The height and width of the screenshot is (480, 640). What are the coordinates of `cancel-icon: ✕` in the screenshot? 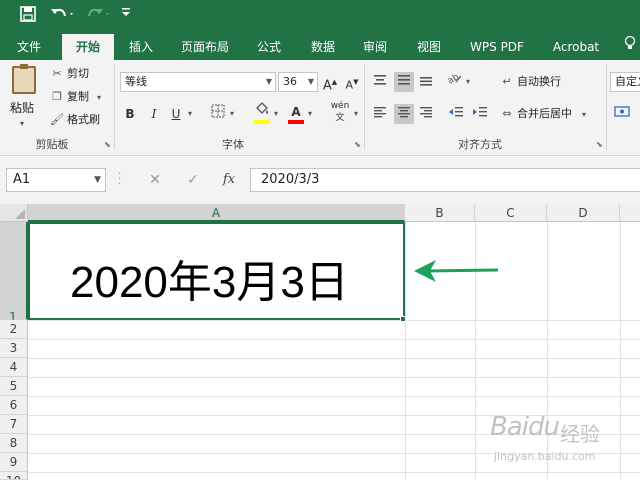 It's located at (155, 180).